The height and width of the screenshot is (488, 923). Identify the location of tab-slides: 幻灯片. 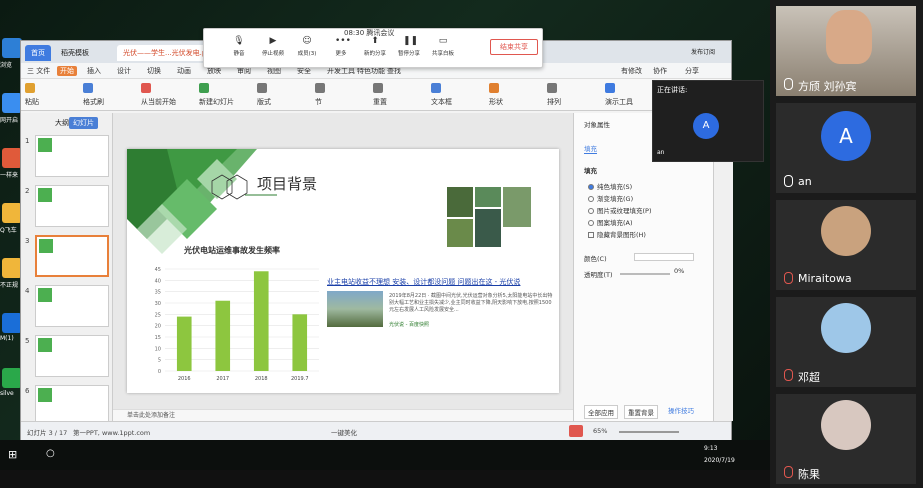
(83, 123).